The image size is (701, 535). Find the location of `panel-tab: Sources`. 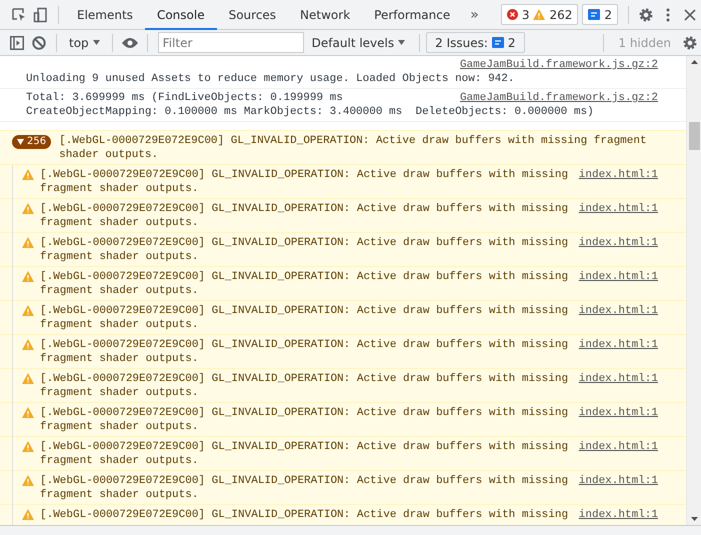

panel-tab: Sources is located at coordinates (252, 15).